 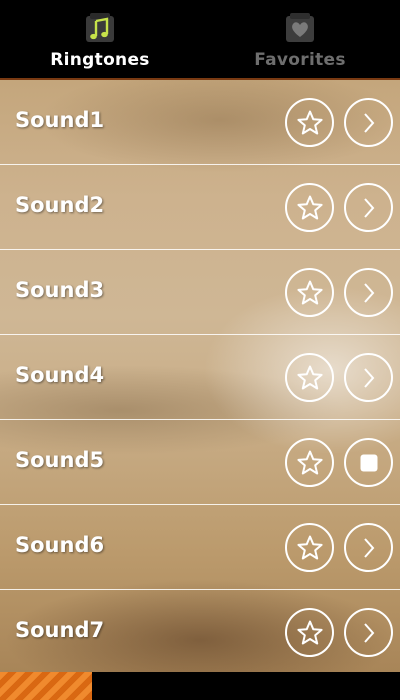 I want to click on playback-progress-track, so click(x=200, y=686).